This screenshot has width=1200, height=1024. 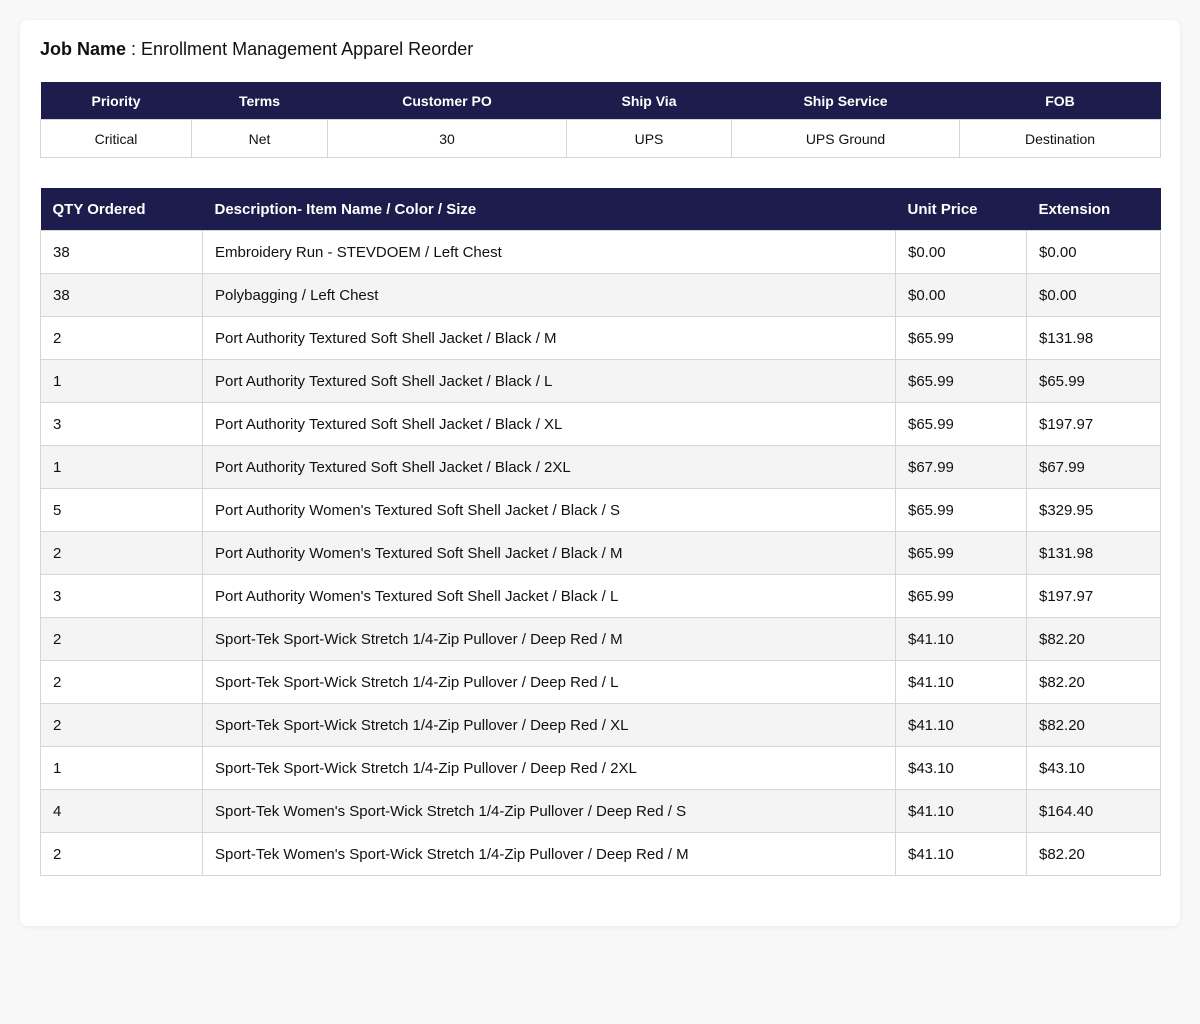 What do you see at coordinates (259, 138) in the screenshot?
I see `meta-value-terms: Net` at bounding box center [259, 138].